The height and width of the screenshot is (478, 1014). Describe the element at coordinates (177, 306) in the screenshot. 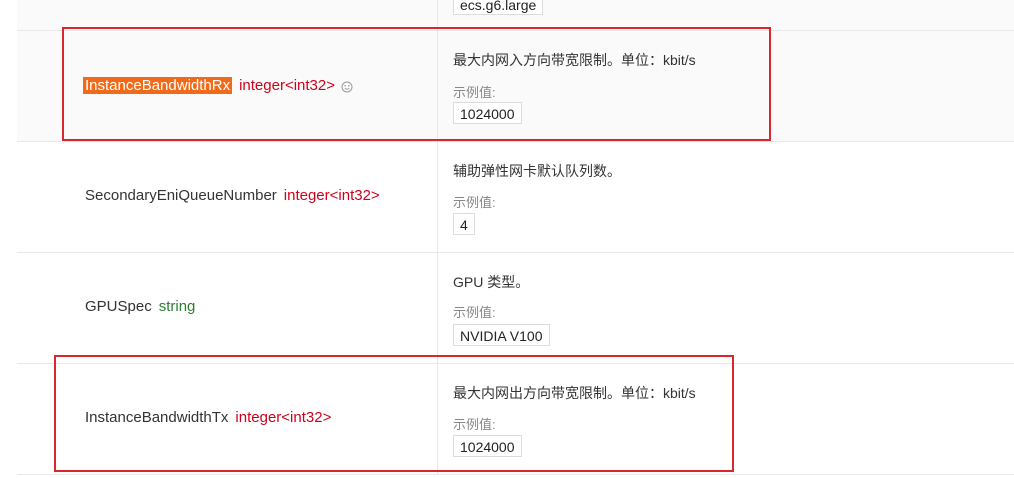

I see `param-type: string` at that location.